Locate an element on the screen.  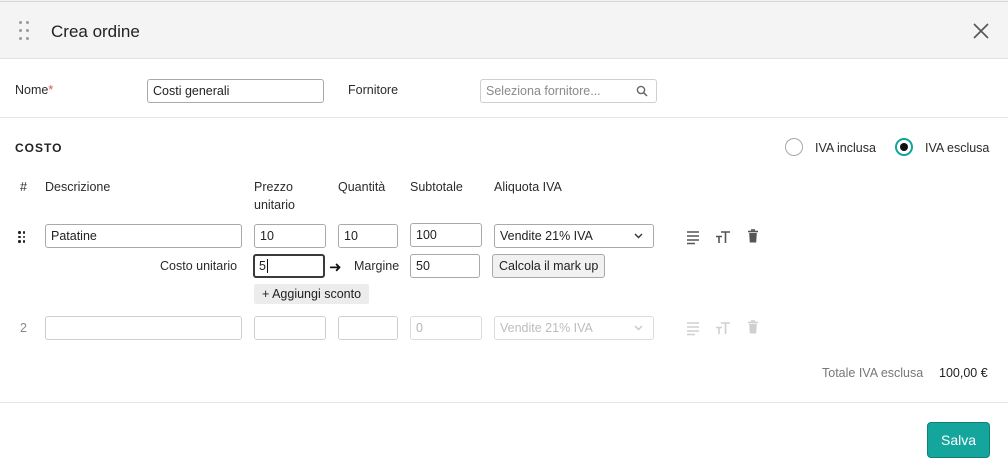
unit-cost-input: 5 is located at coordinates (289, 266).